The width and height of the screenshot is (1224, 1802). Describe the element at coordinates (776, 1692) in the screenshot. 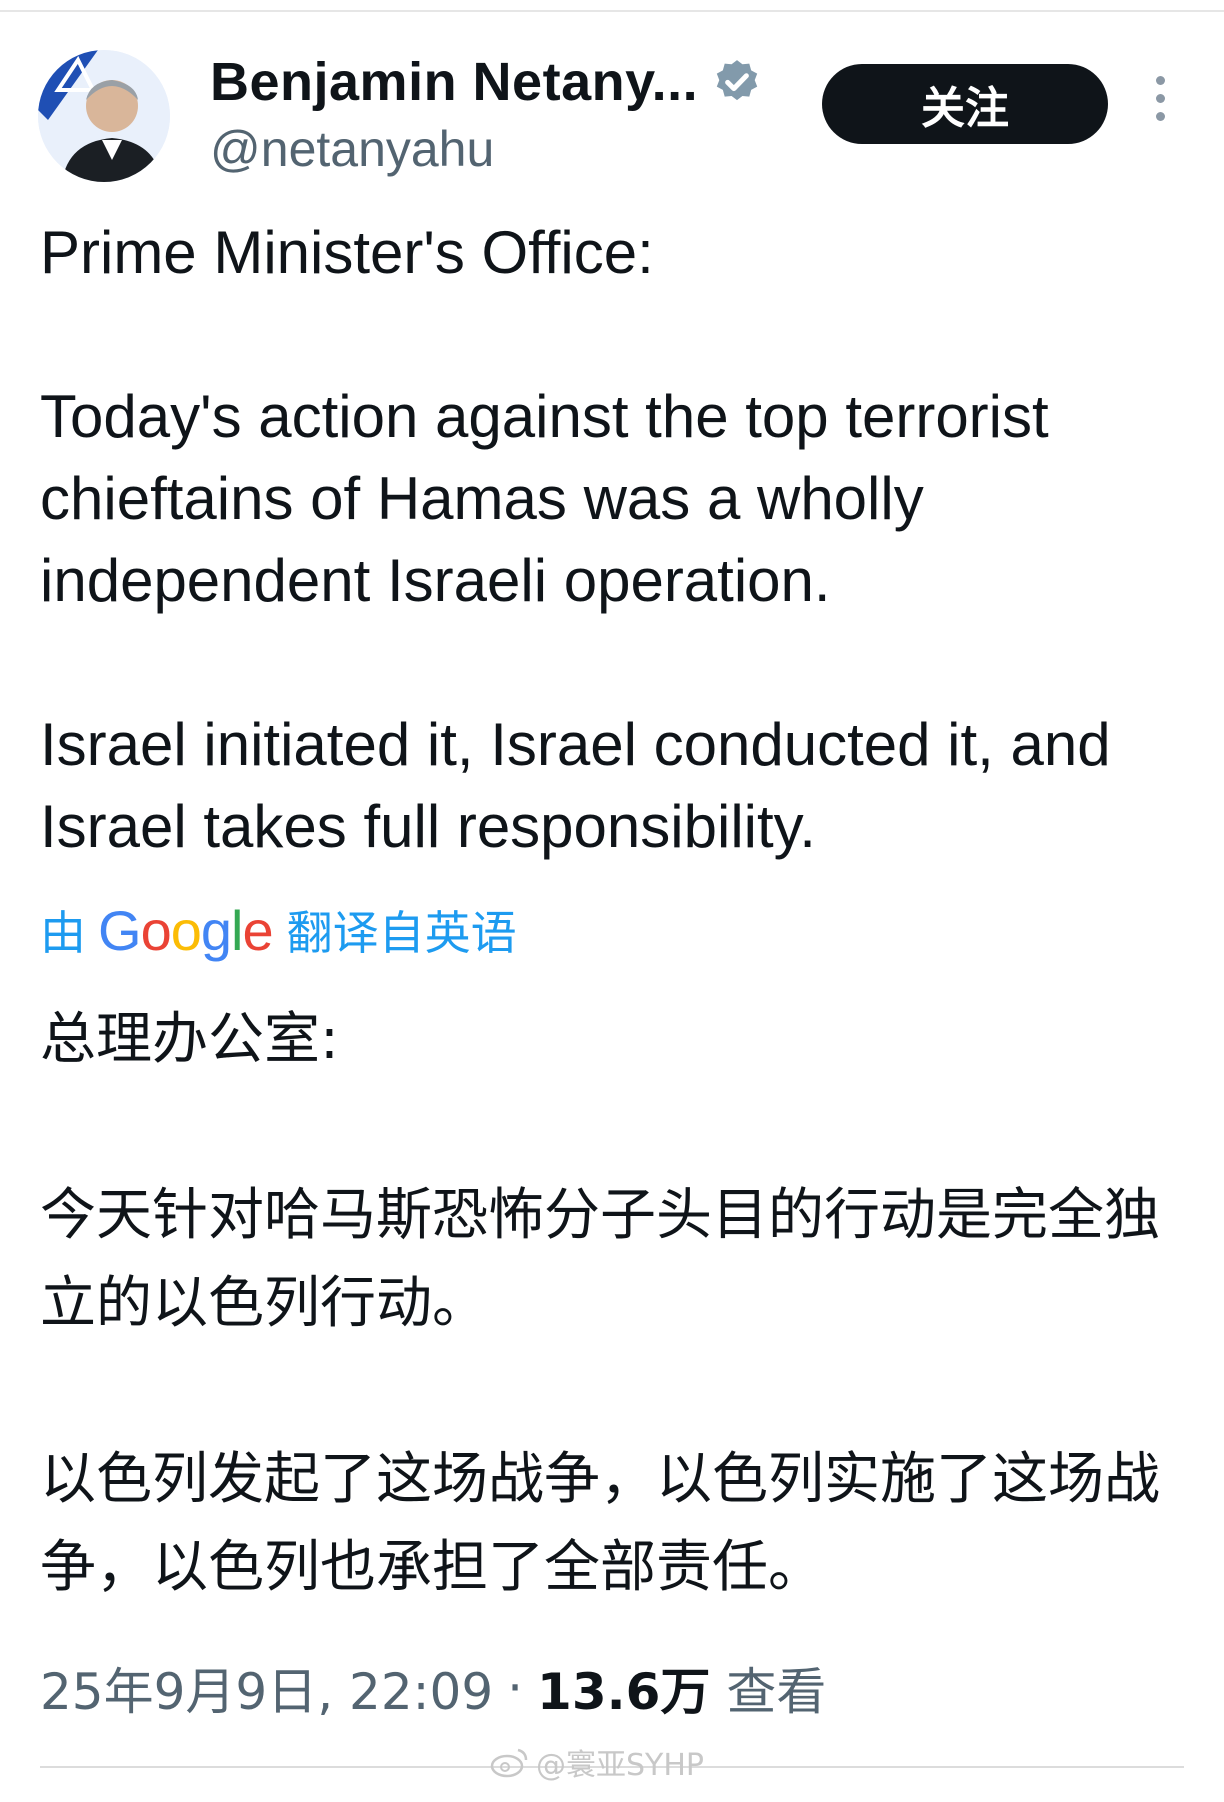

I see `views-label: 查看` at that location.